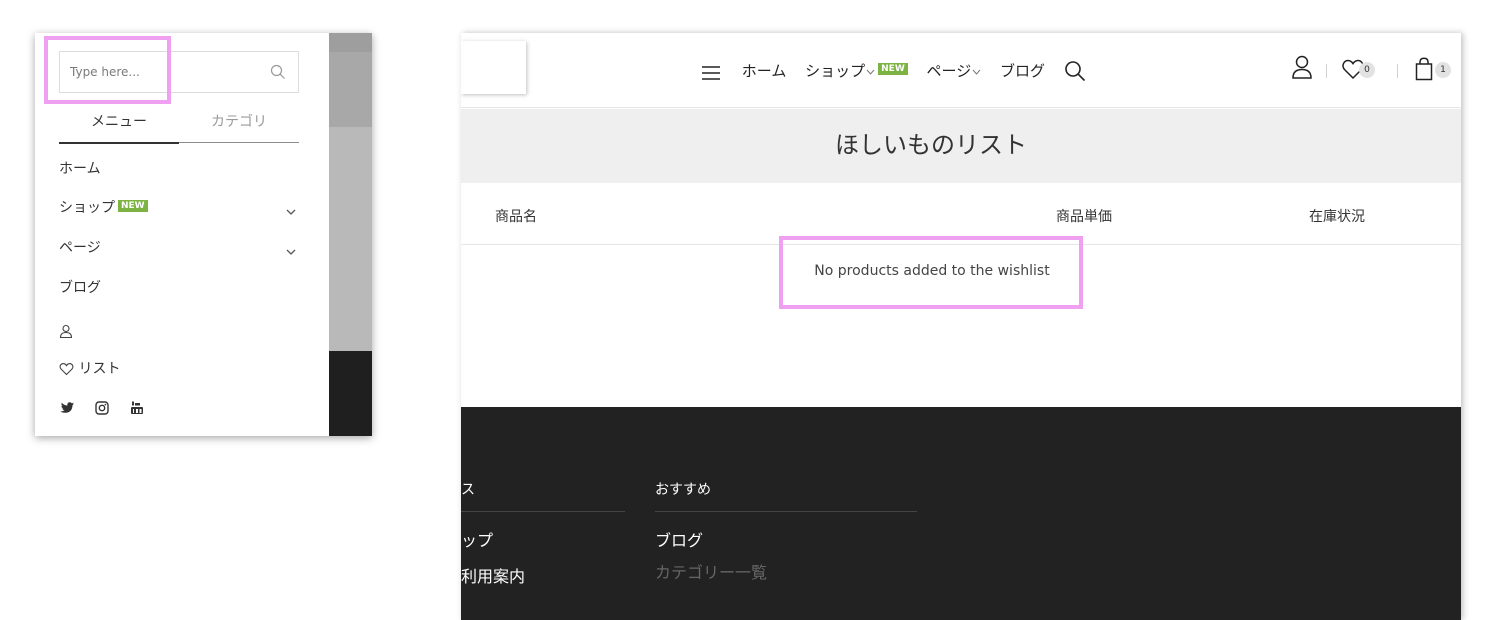 The image size is (1501, 620). What do you see at coordinates (350, 89) in the screenshot?
I see `overlay-title-strip` at bounding box center [350, 89].